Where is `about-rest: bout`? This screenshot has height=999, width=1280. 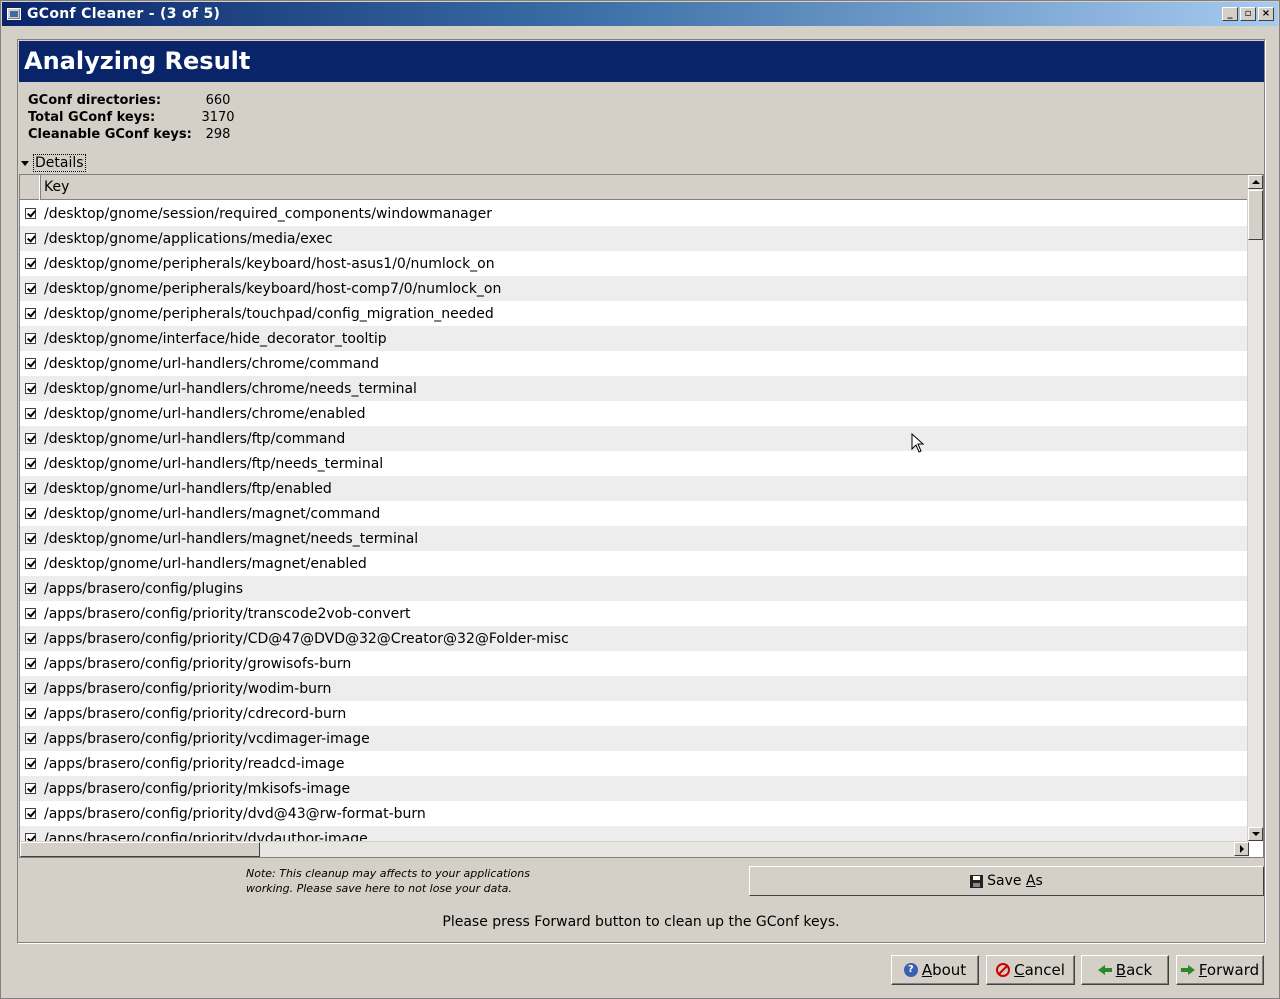 about-rest: bout is located at coordinates (949, 970).